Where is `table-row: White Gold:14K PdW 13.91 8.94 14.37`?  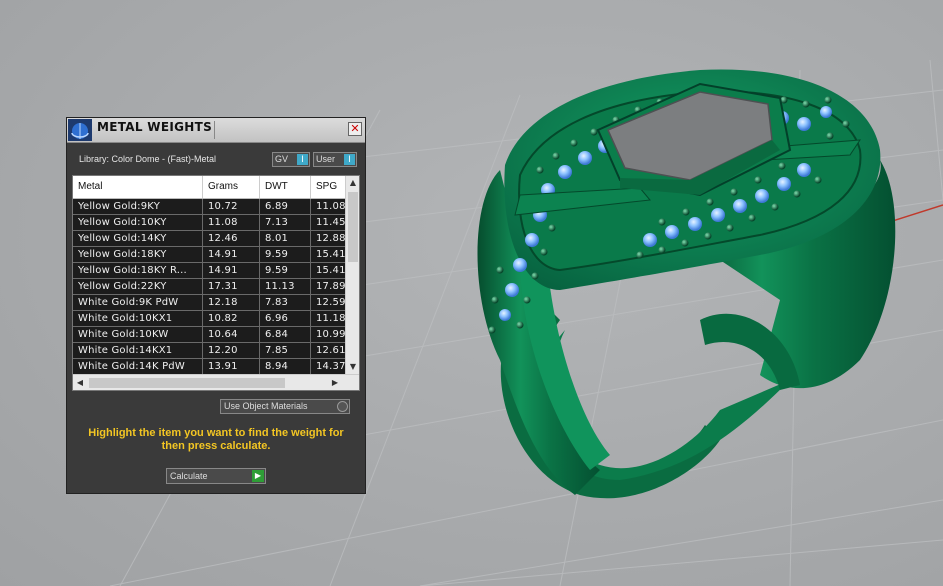 table-row: White Gold:14K PdW 13.91 8.94 14.37 is located at coordinates (209, 367).